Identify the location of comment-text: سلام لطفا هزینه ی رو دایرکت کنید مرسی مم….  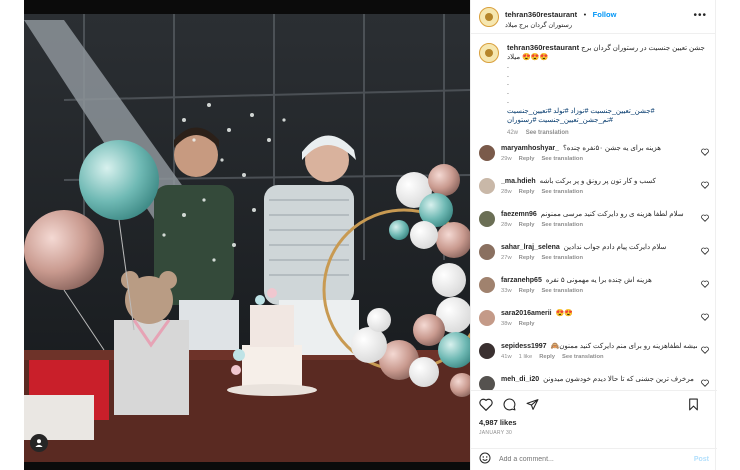
(612, 214).